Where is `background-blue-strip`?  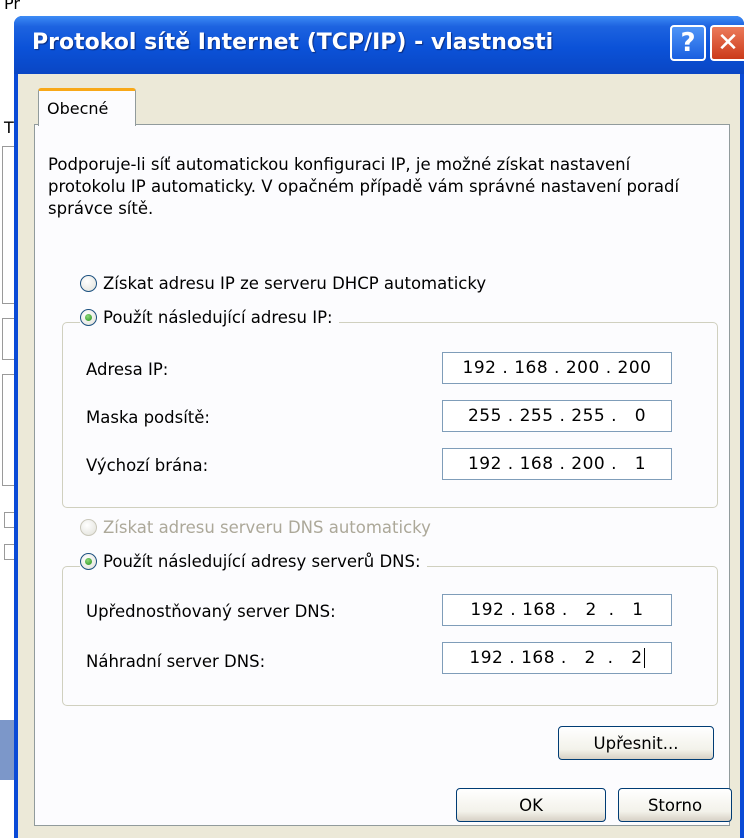 background-blue-strip is located at coordinates (7, 750).